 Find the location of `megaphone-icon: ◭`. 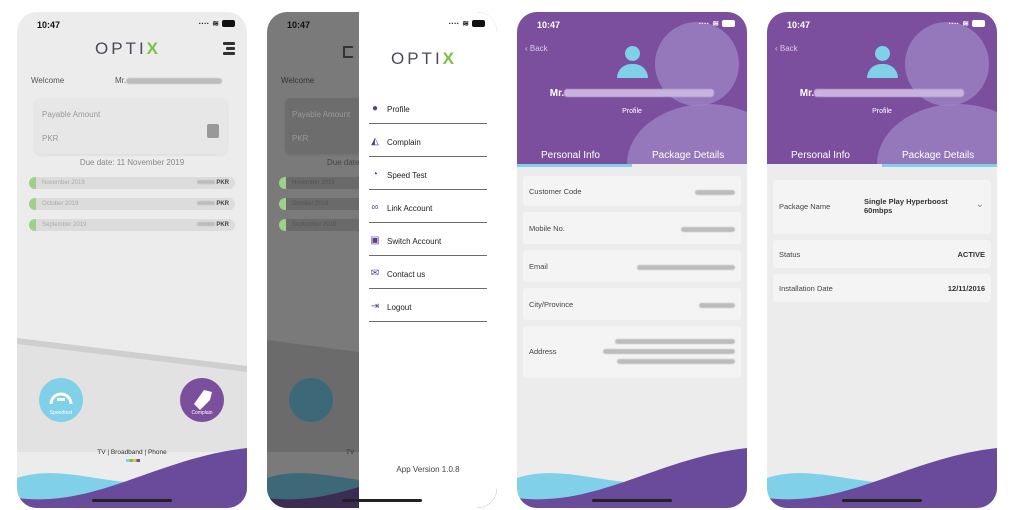

megaphone-icon: ◭ is located at coordinates (375, 141).